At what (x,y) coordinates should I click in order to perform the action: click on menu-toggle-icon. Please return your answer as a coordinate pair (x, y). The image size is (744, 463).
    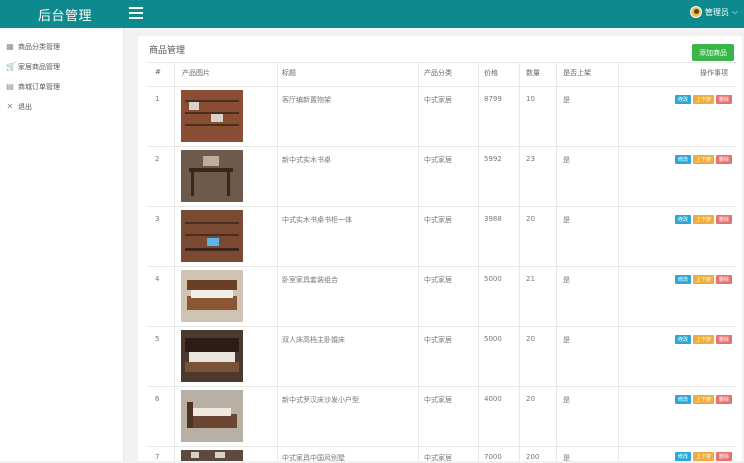
    Looking at the image, I should click on (136, 13).